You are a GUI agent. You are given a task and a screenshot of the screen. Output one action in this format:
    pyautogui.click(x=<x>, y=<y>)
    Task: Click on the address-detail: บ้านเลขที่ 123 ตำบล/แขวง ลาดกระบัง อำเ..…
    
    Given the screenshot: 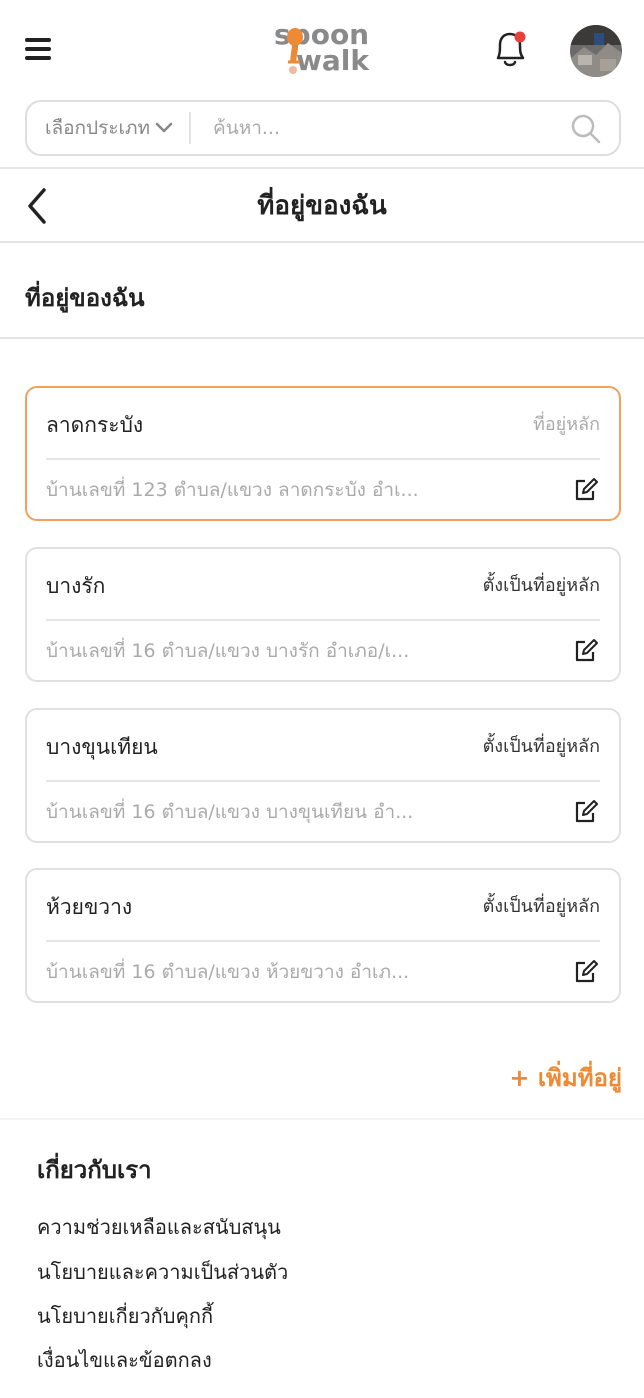 What is the action you would take?
    pyautogui.click(x=232, y=490)
    